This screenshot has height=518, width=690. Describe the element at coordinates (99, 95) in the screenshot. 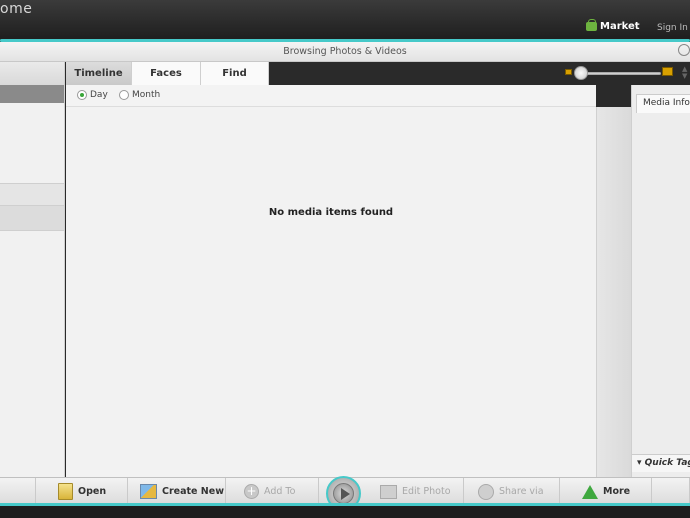

I see `day-label: Day` at that location.